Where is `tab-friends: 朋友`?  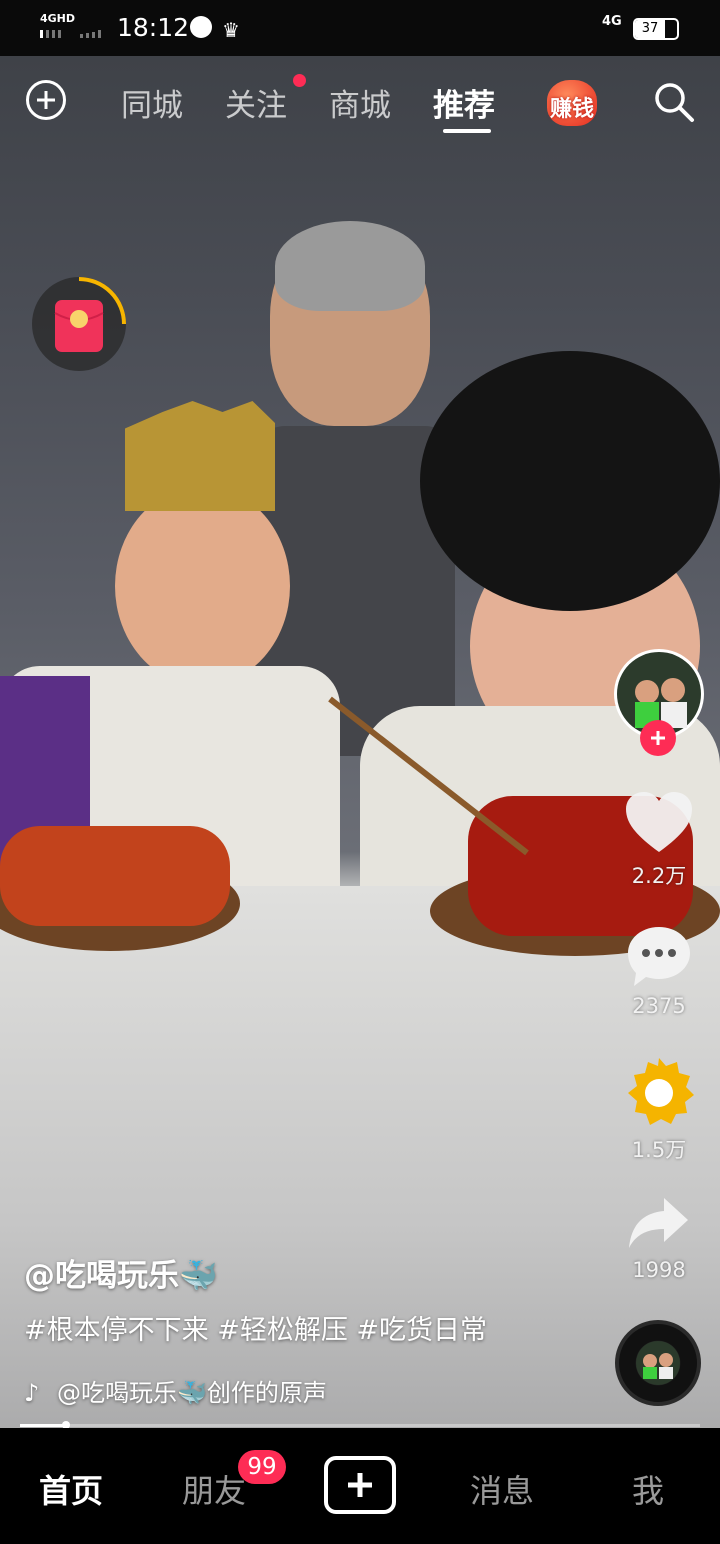 tab-friends: 朋友 is located at coordinates (214, 1489).